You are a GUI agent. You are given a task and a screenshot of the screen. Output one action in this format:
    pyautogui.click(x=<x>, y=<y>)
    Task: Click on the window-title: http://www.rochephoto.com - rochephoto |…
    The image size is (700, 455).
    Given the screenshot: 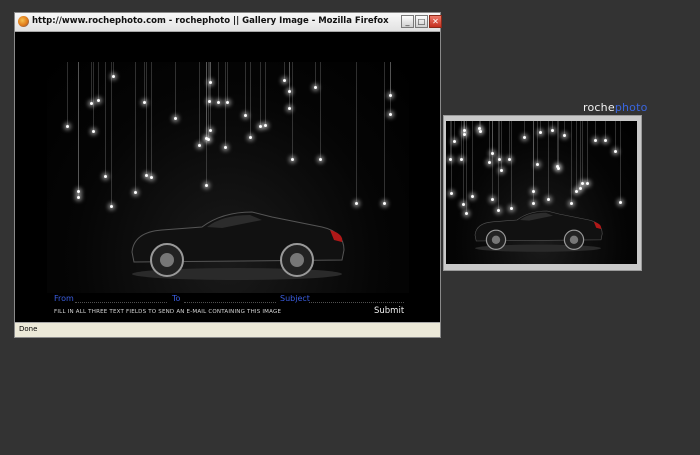 What is the action you would take?
    pyautogui.click(x=210, y=21)
    